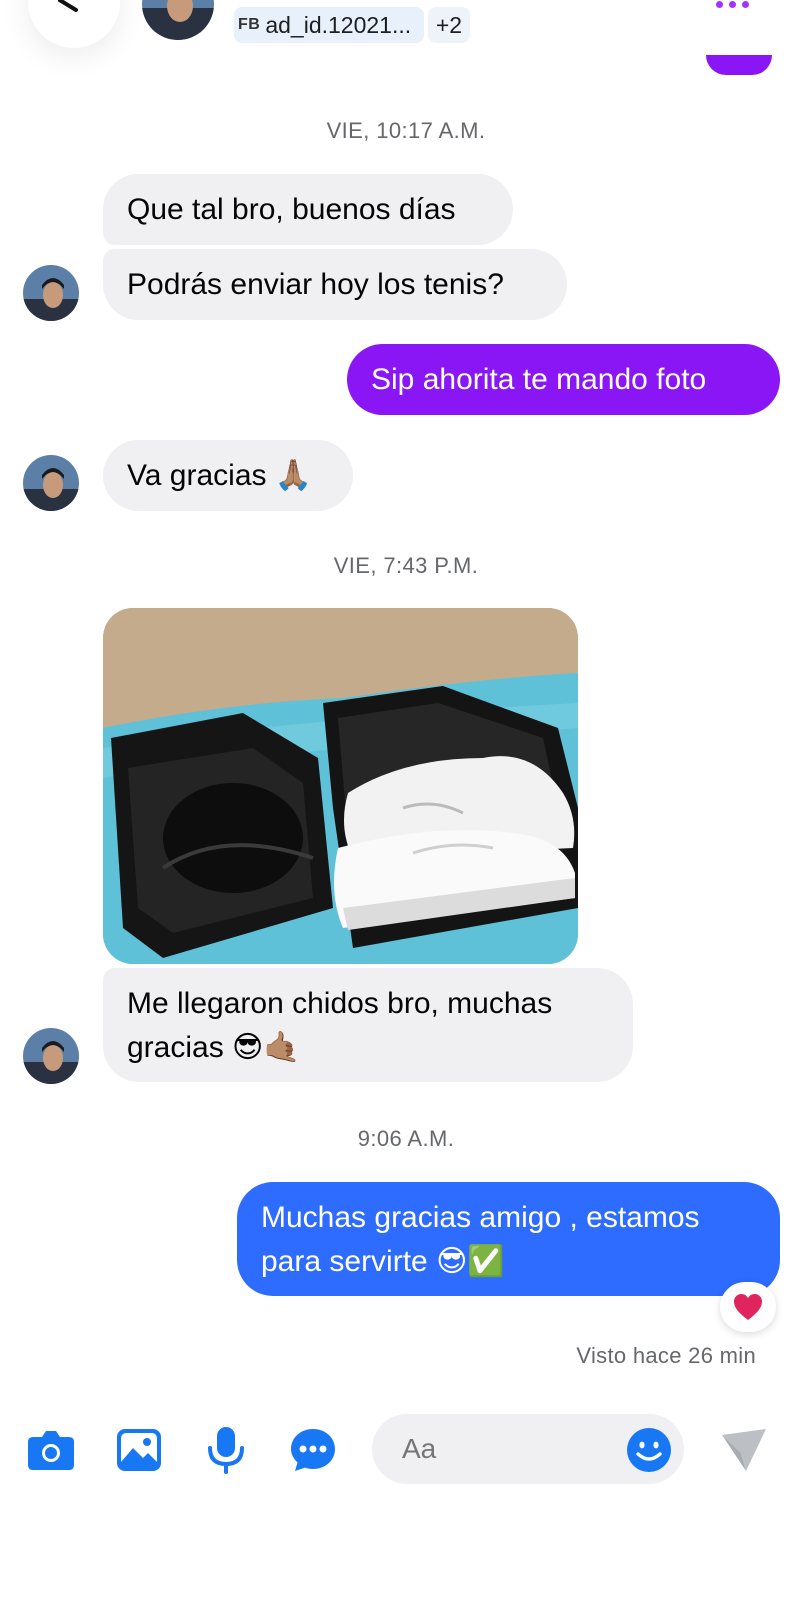 This screenshot has height=1600, width=812. I want to click on send-button, so click(744, 1450).